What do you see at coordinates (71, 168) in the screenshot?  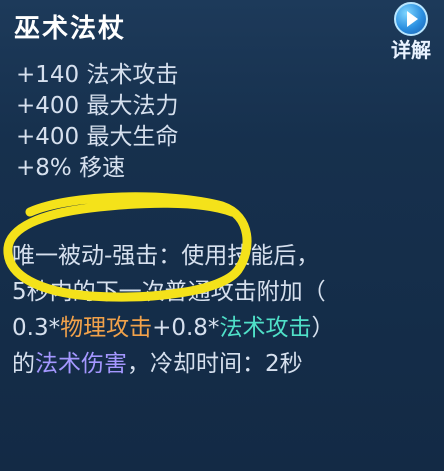 I see `stat-move-speed: +8% 移速` at bounding box center [71, 168].